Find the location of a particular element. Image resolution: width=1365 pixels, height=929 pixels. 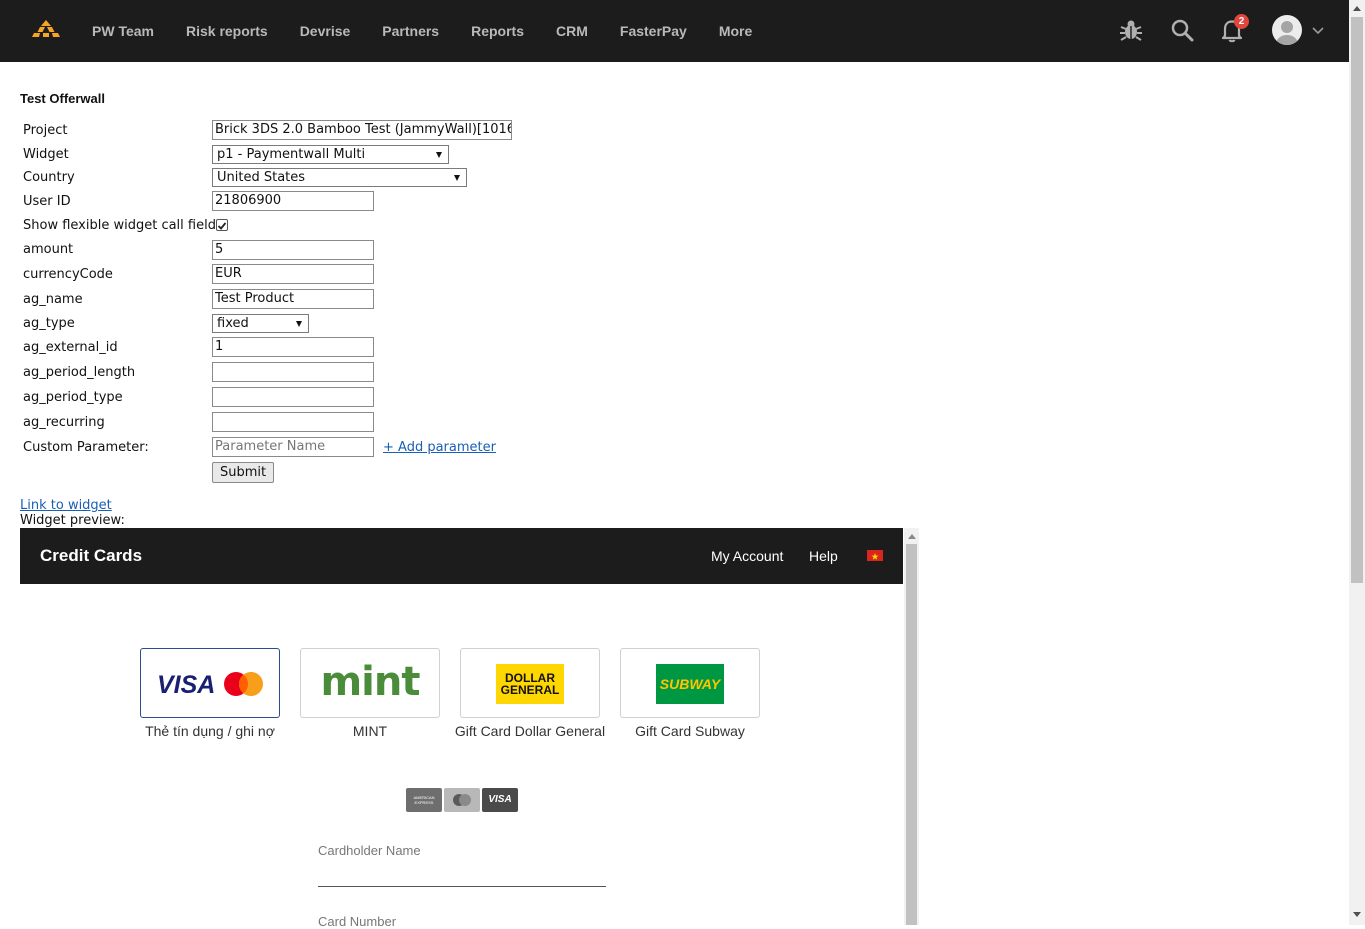

cardholder-name-underline is located at coordinates (462, 886).